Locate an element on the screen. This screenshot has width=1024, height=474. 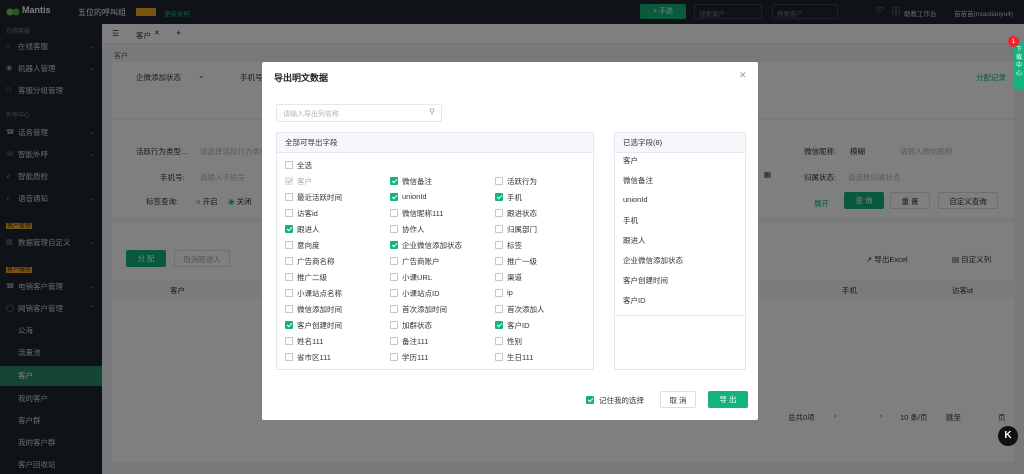
remember-label: 记住我的选择 is located at coordinates (621, 400).